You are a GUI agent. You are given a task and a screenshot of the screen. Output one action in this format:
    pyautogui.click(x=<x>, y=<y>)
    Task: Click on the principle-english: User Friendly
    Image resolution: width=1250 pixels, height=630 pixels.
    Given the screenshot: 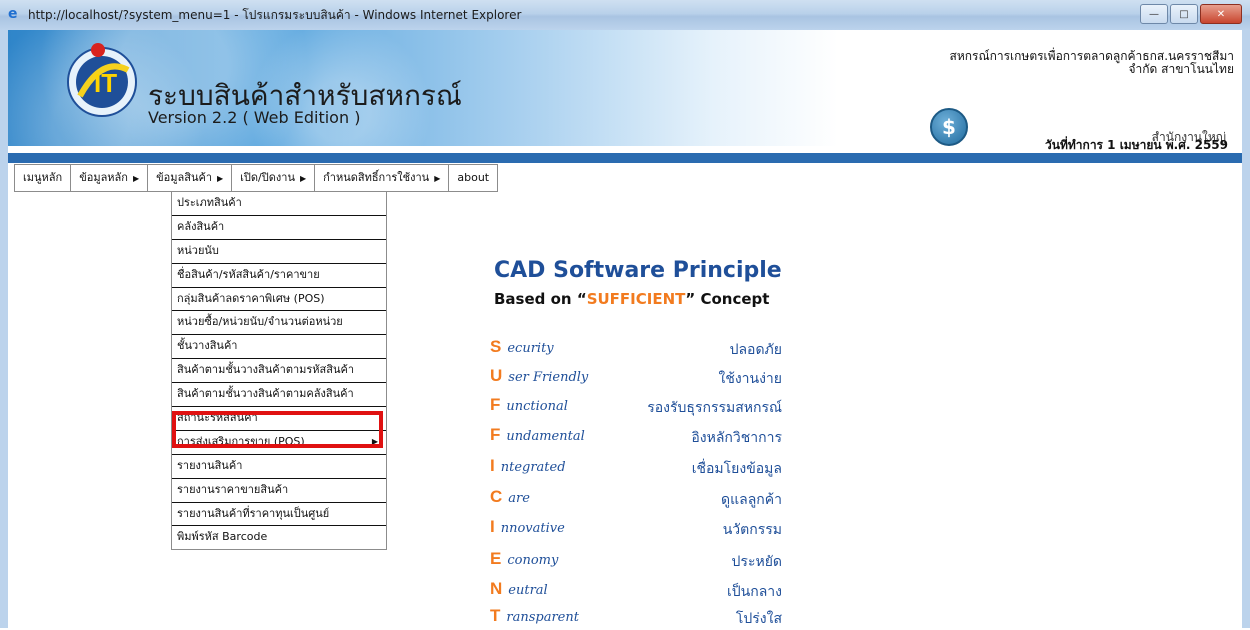 What is the action you would take?
    pyautogui.click(x=539, y=376)
    